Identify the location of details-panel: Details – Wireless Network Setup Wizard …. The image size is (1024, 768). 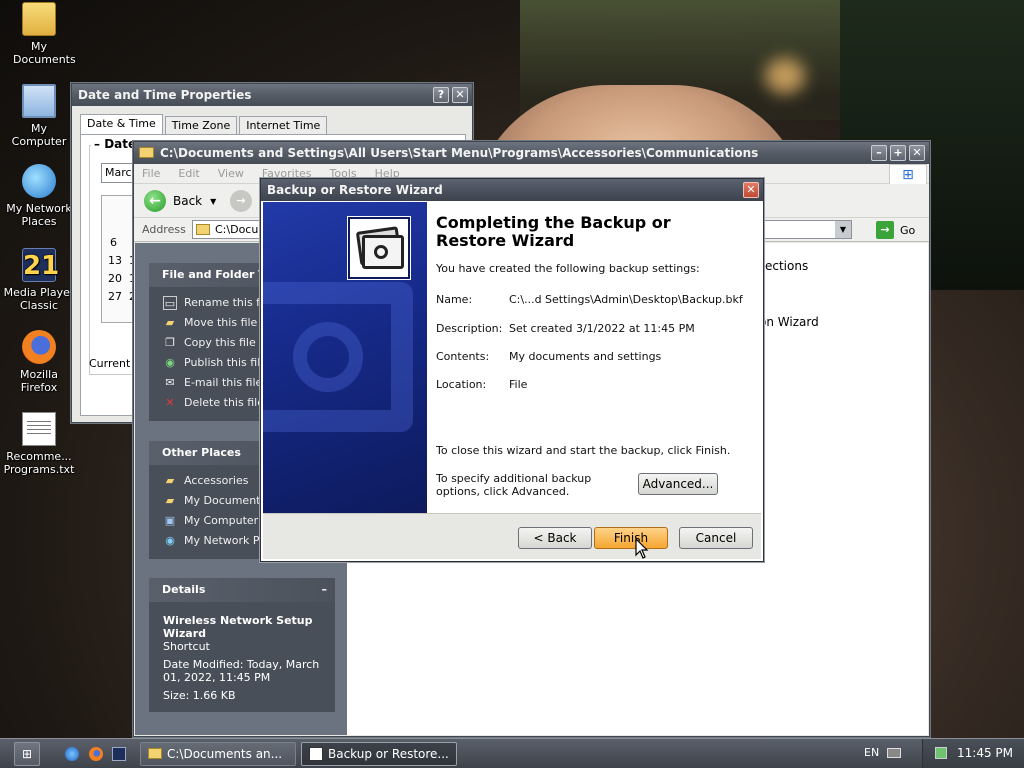
(242, 645).